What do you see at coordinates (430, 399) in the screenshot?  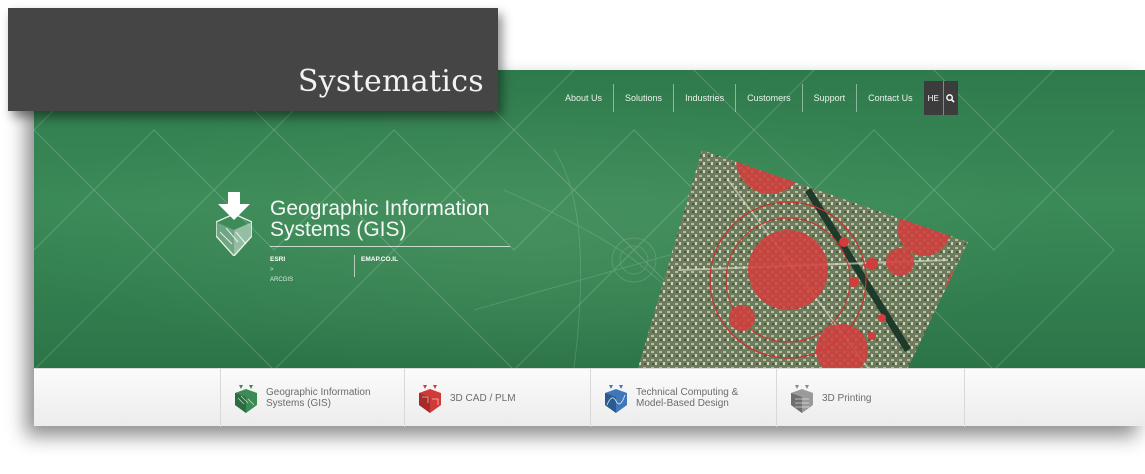 I see `cad-tab-icon` at bounding box center [430, 399].